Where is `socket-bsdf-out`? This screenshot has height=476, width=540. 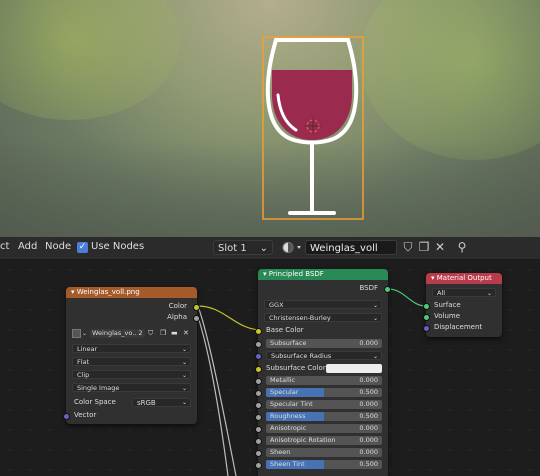
socket-bsdf-out is located at coordinates (387, 289).